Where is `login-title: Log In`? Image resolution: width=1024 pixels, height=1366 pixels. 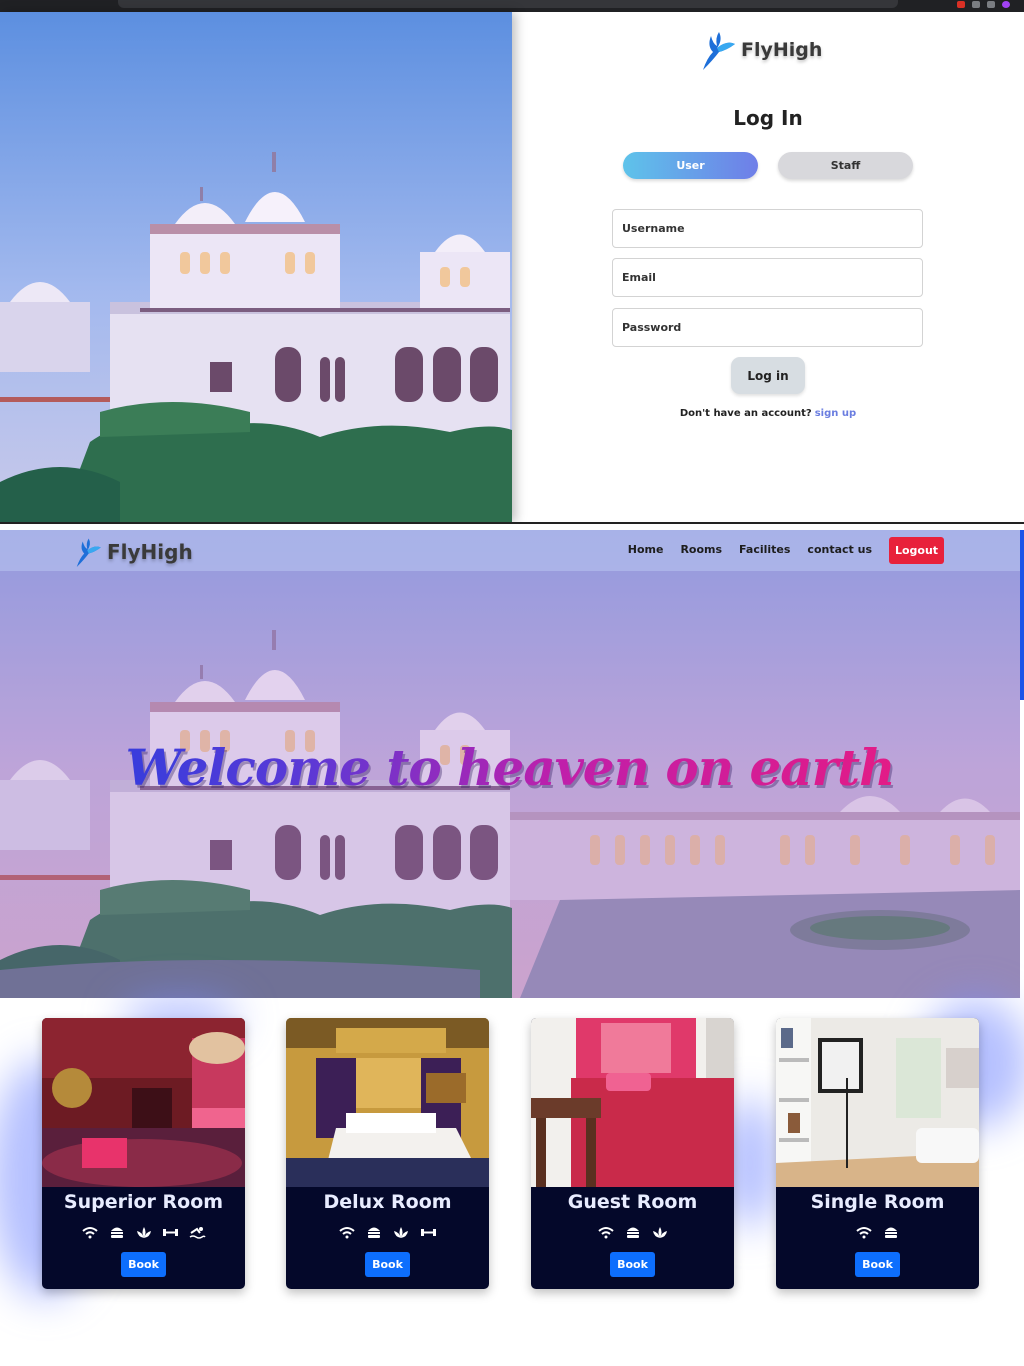
login-title: Log In is located at coordinates (768, 118).